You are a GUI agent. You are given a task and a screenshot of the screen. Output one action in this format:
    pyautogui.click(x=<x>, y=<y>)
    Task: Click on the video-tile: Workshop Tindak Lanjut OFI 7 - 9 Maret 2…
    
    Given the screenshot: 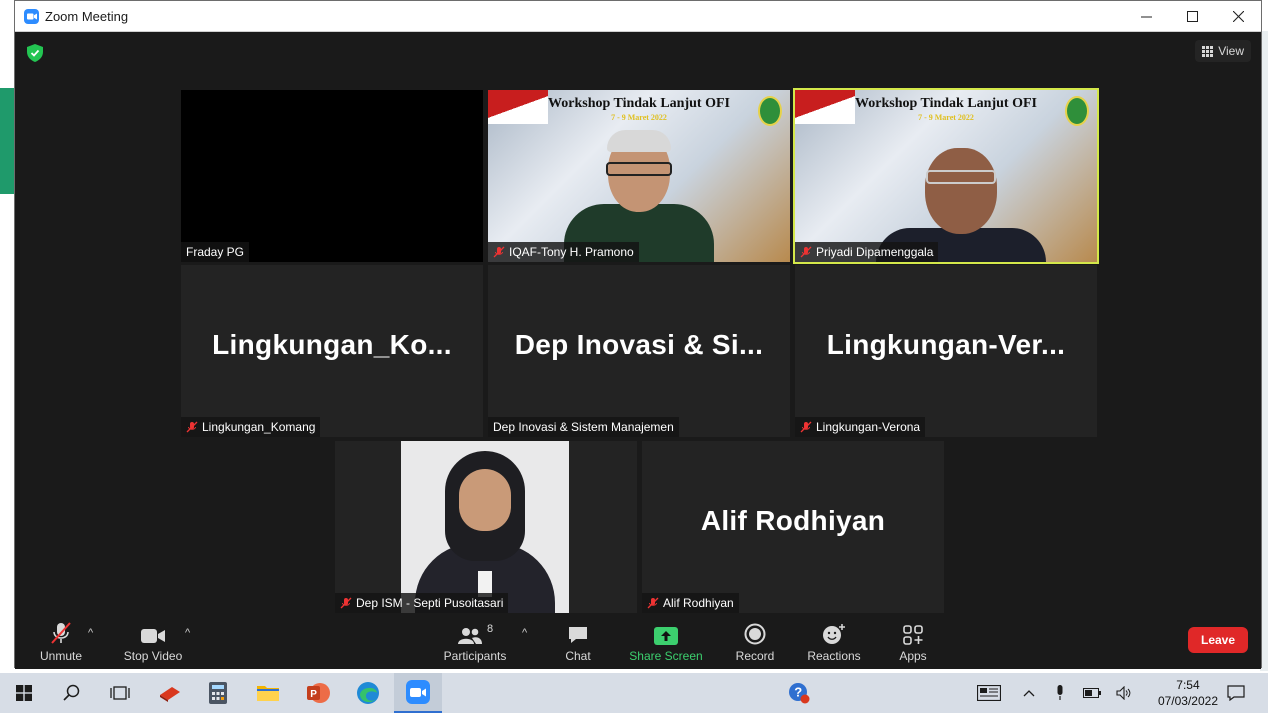 What is the action you would take?
    pyautogui.click(x=639, y=176)
    